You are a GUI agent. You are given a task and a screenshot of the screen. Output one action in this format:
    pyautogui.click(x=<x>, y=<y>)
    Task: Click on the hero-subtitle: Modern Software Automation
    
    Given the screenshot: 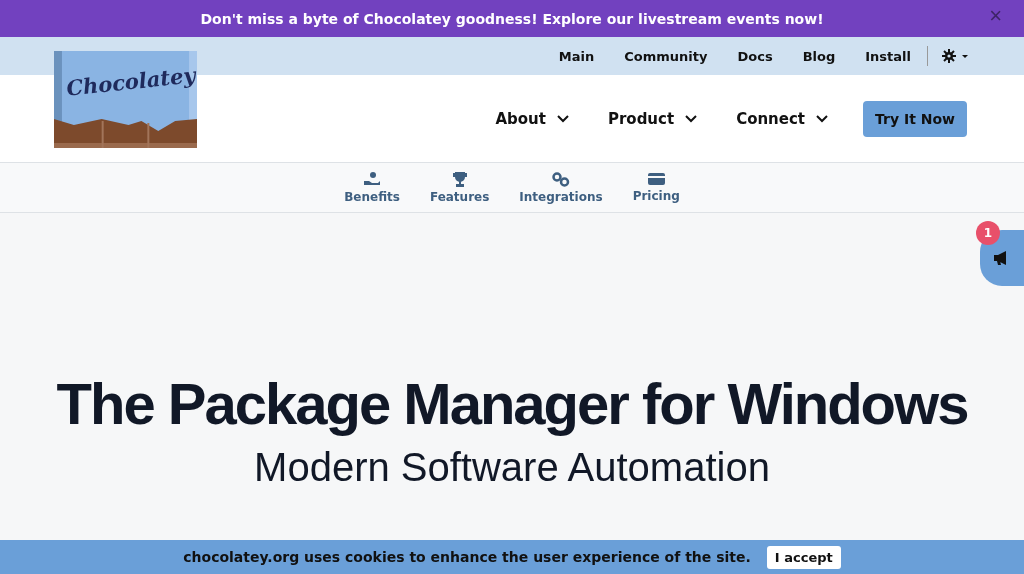 What is the action you would take?
    pyautogui.click(x=512, y=467)
    